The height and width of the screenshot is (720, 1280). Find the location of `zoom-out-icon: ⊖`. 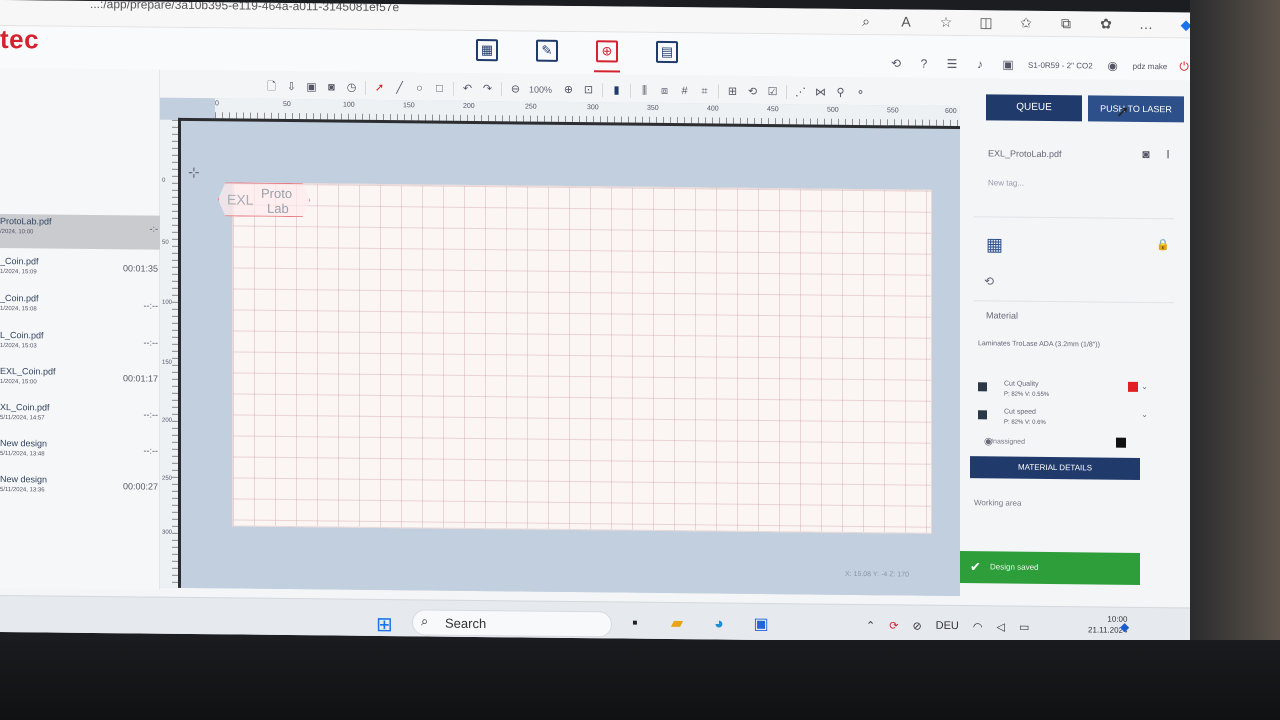

zoom-out-icon: ⊖ is located at coordinates (515, 89).